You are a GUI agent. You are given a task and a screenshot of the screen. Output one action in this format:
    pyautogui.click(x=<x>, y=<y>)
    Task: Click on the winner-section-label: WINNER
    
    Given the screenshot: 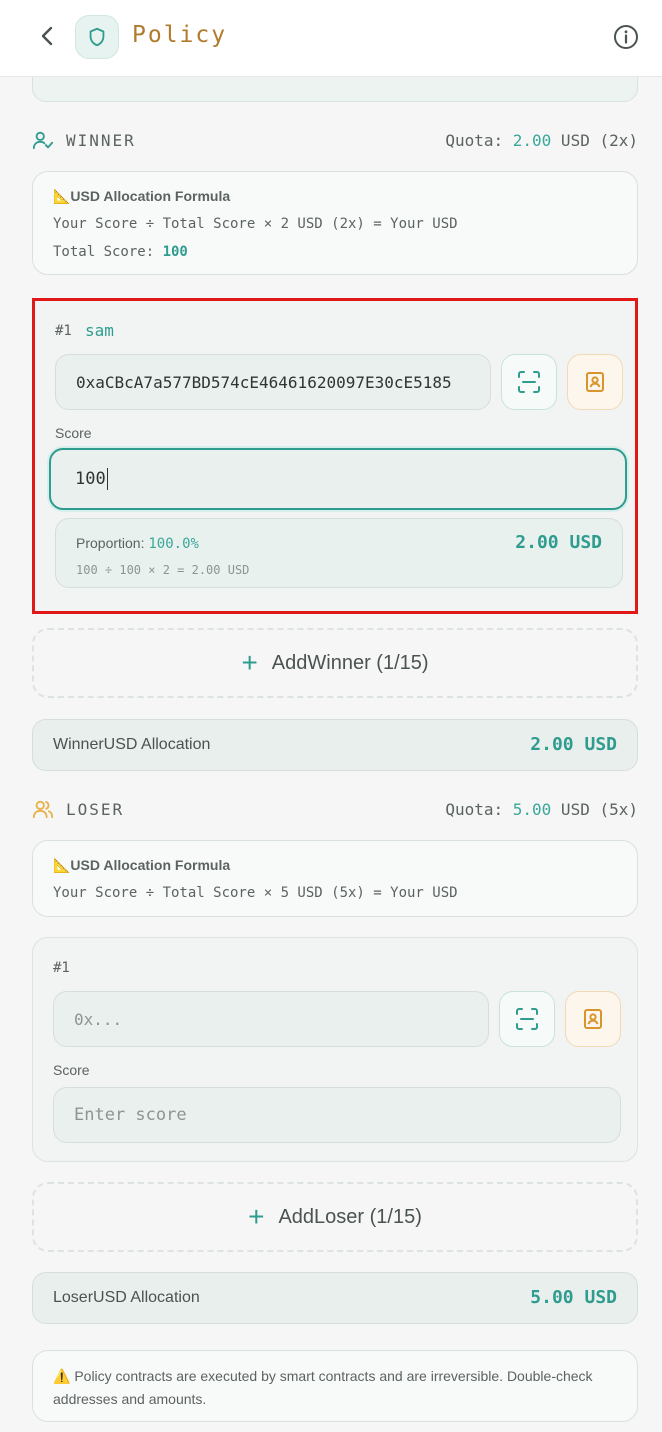 What is the action you would take?
    pyautogui.click(x=101, y=140)
    